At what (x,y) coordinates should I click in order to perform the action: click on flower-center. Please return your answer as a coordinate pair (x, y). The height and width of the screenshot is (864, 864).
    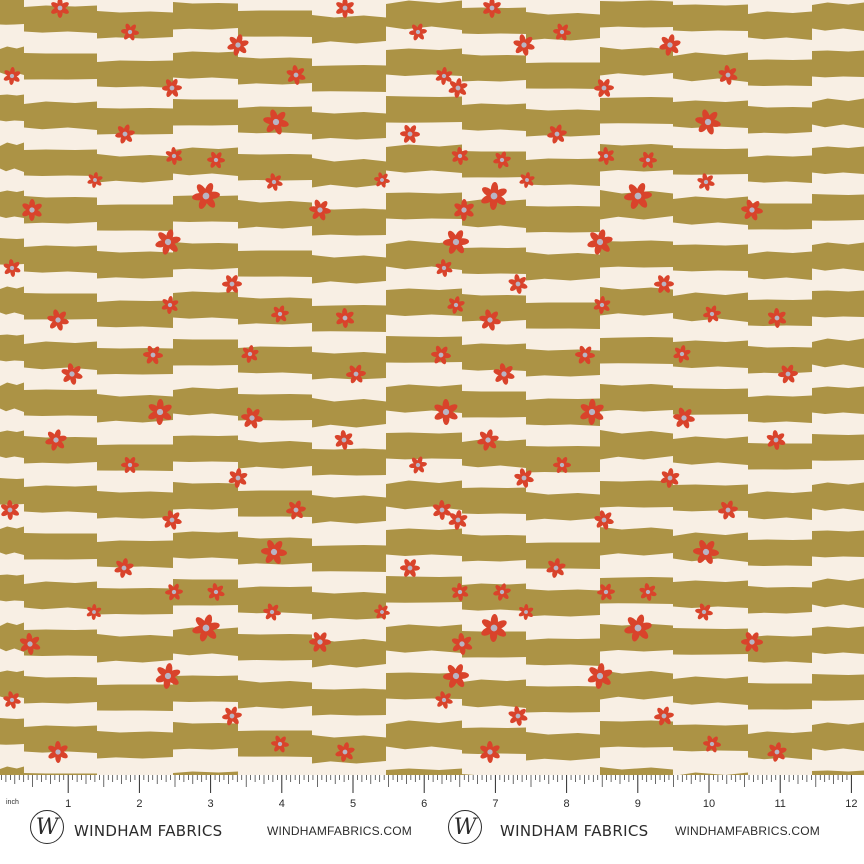
    Looking at the image, I should click on (345, 8).